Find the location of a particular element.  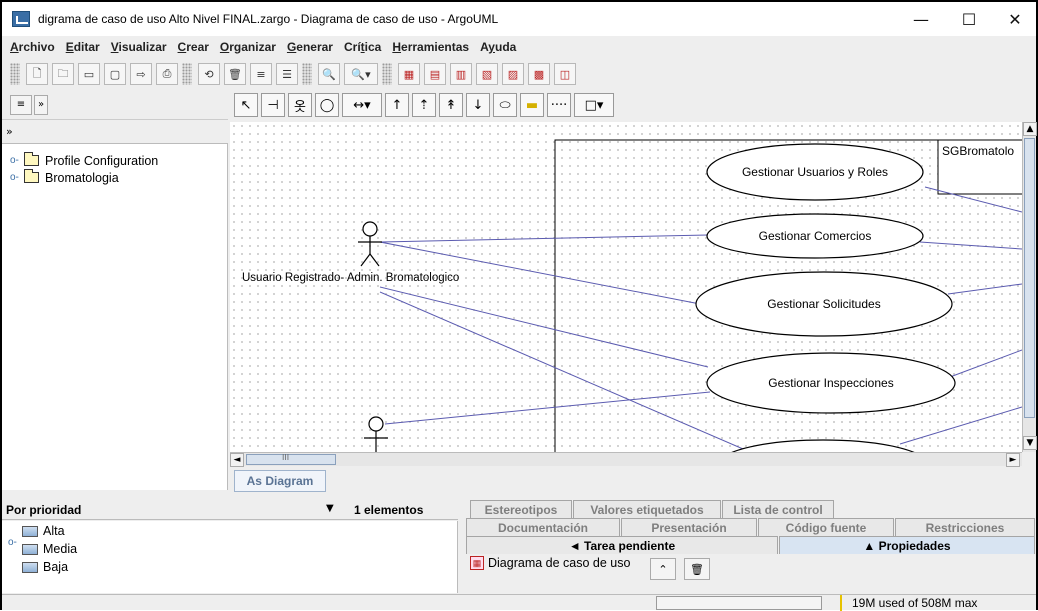

dependency-tool-icon: ↑ is located at coordinates (397, 105).